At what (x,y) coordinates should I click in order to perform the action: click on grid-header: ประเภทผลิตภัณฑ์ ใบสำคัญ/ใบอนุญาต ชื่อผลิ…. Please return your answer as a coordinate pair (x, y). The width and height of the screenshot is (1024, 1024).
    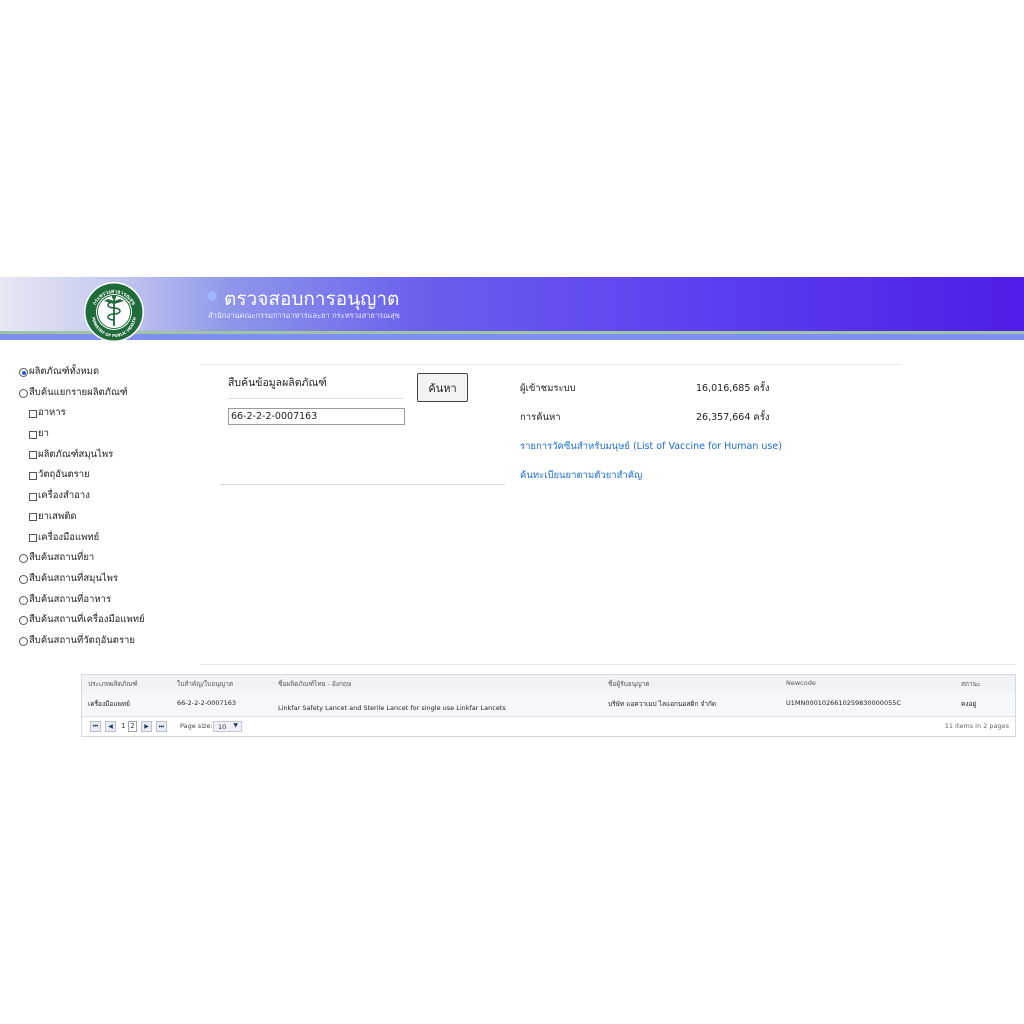
    Looking at the image, I should click on (548, 683).